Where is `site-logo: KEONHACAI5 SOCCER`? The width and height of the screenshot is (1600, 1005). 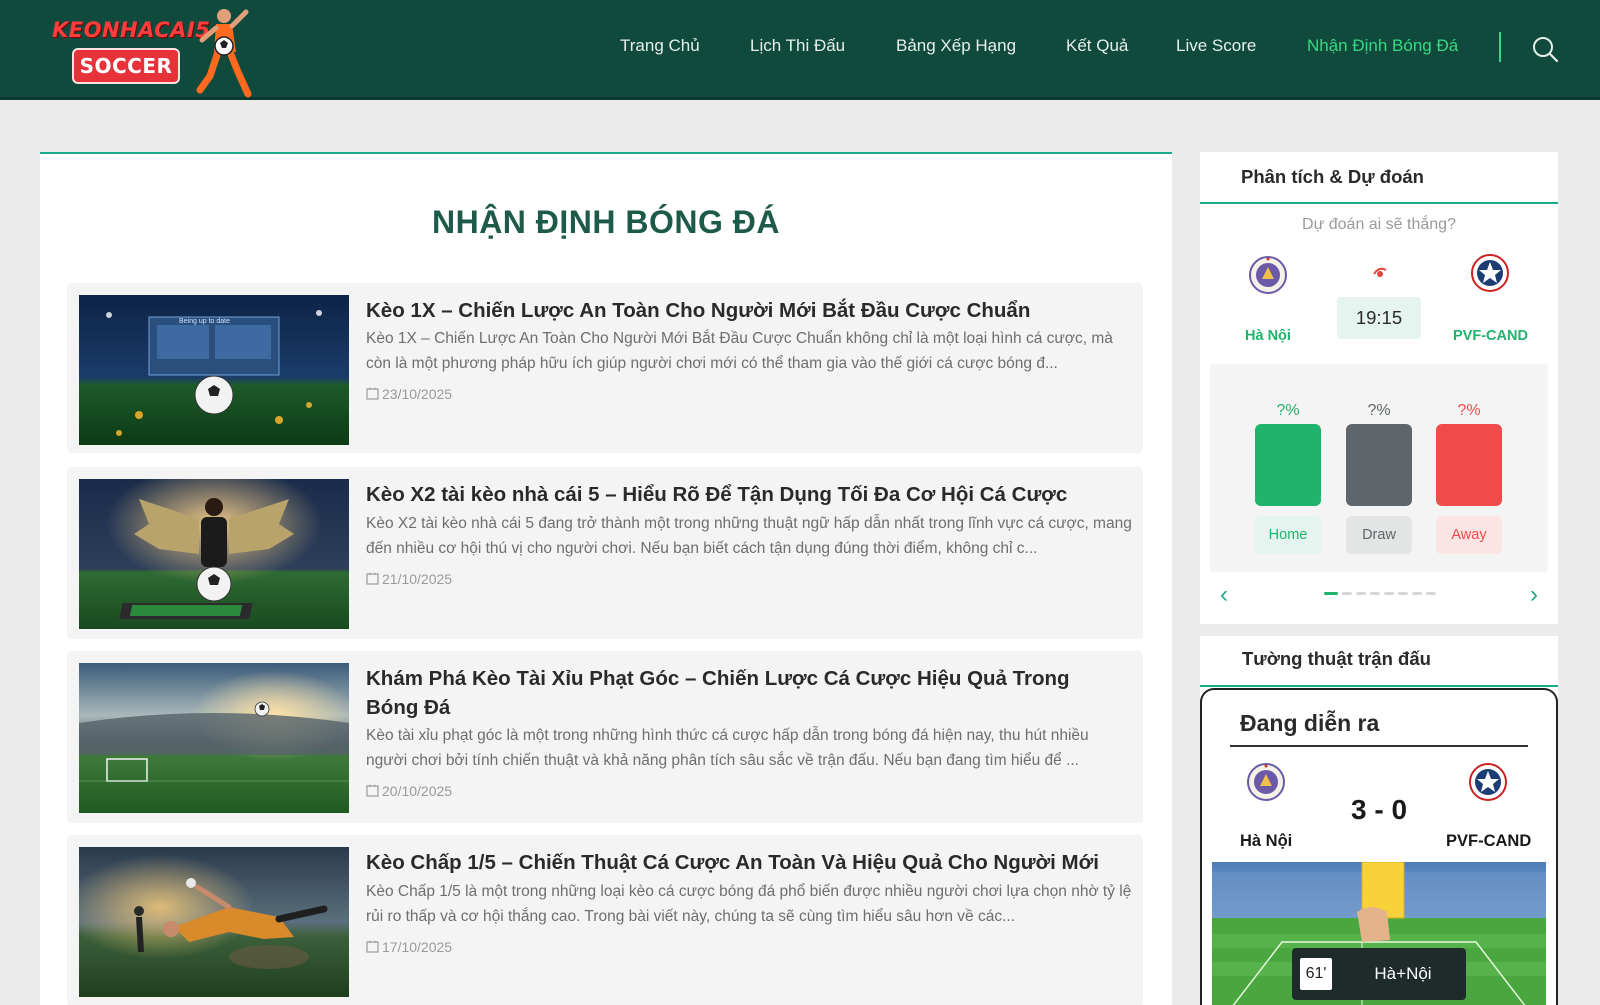
site-logo: KEONHACAI5 SOCCER is located at coordinates (151, 52).